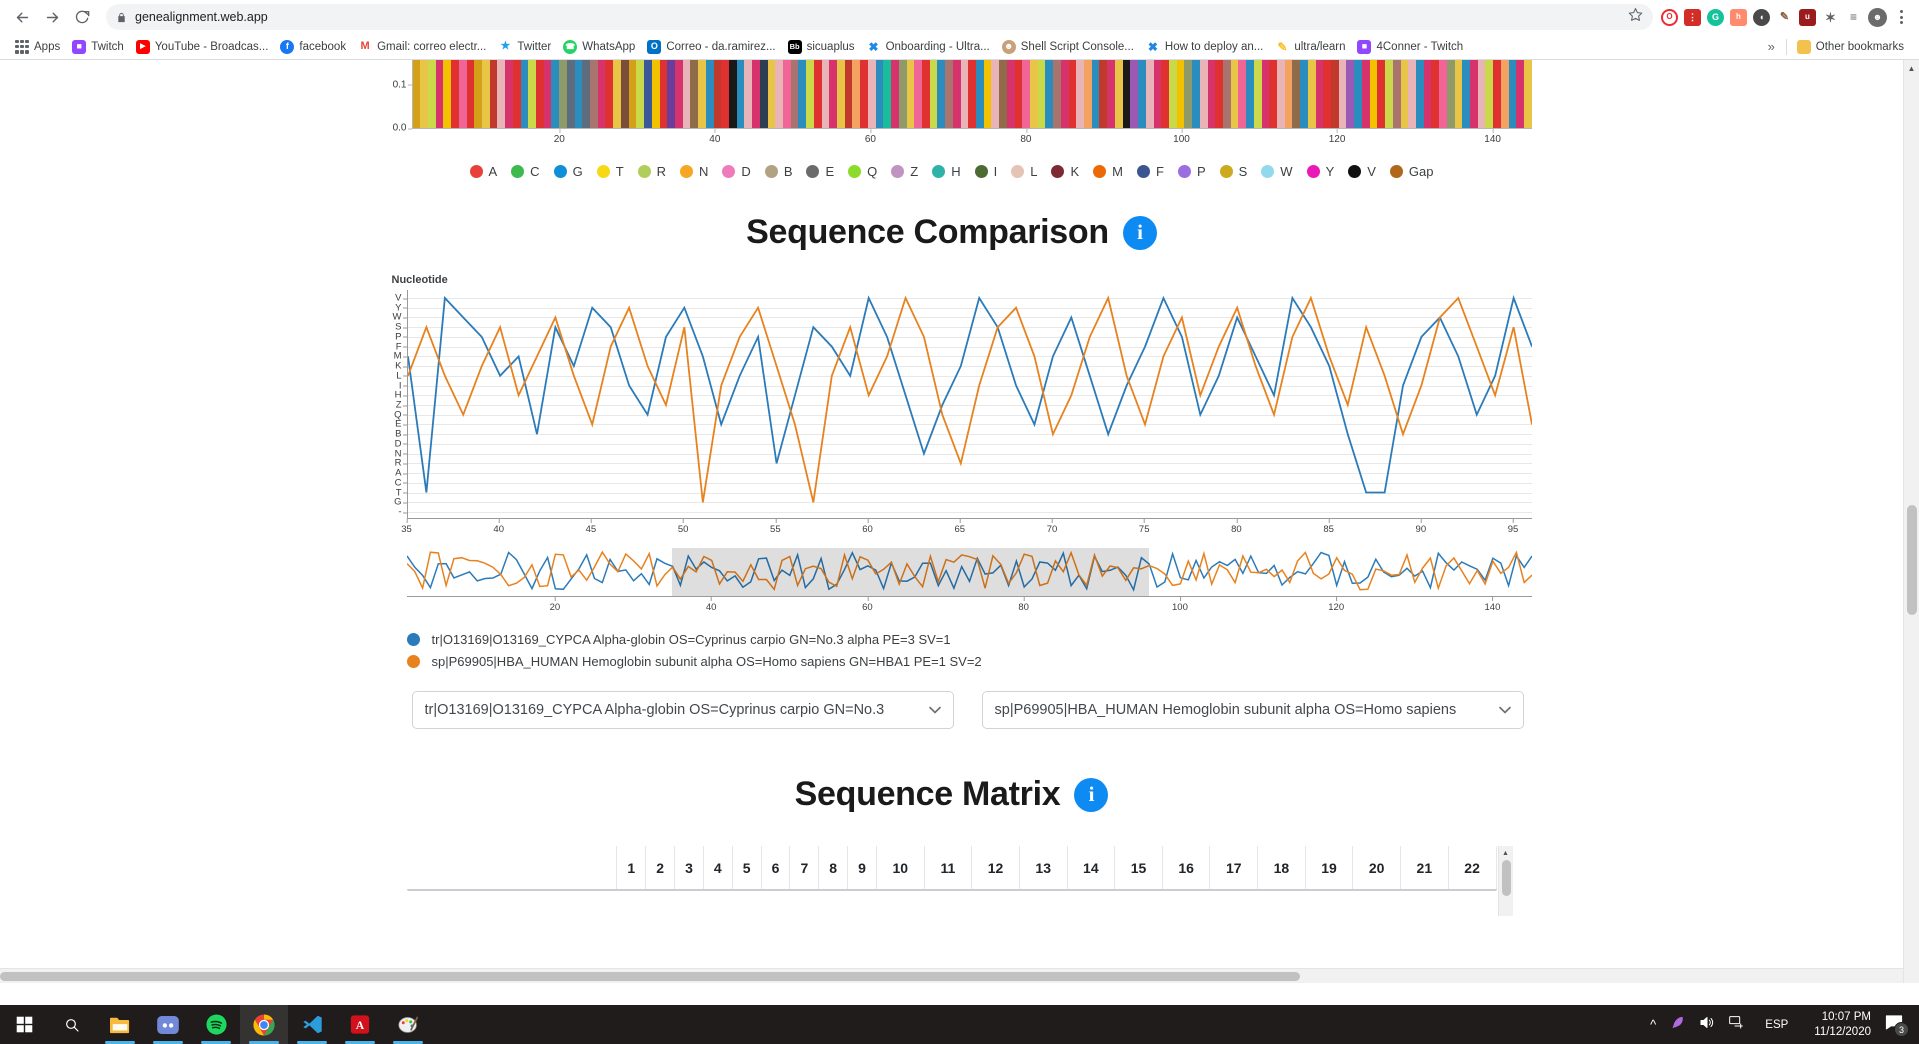 The image size is (1919, 1044). I want to click on vscode-icon, so click(312, 1024).